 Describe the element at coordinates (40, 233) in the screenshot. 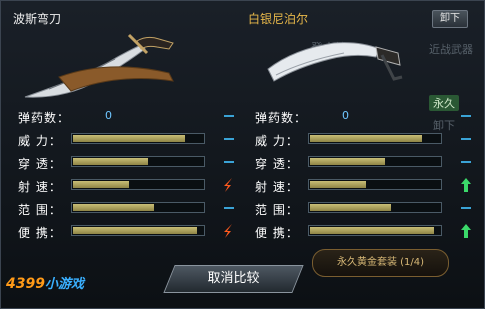

I see `left-stat-label: 便 携：` at that location.